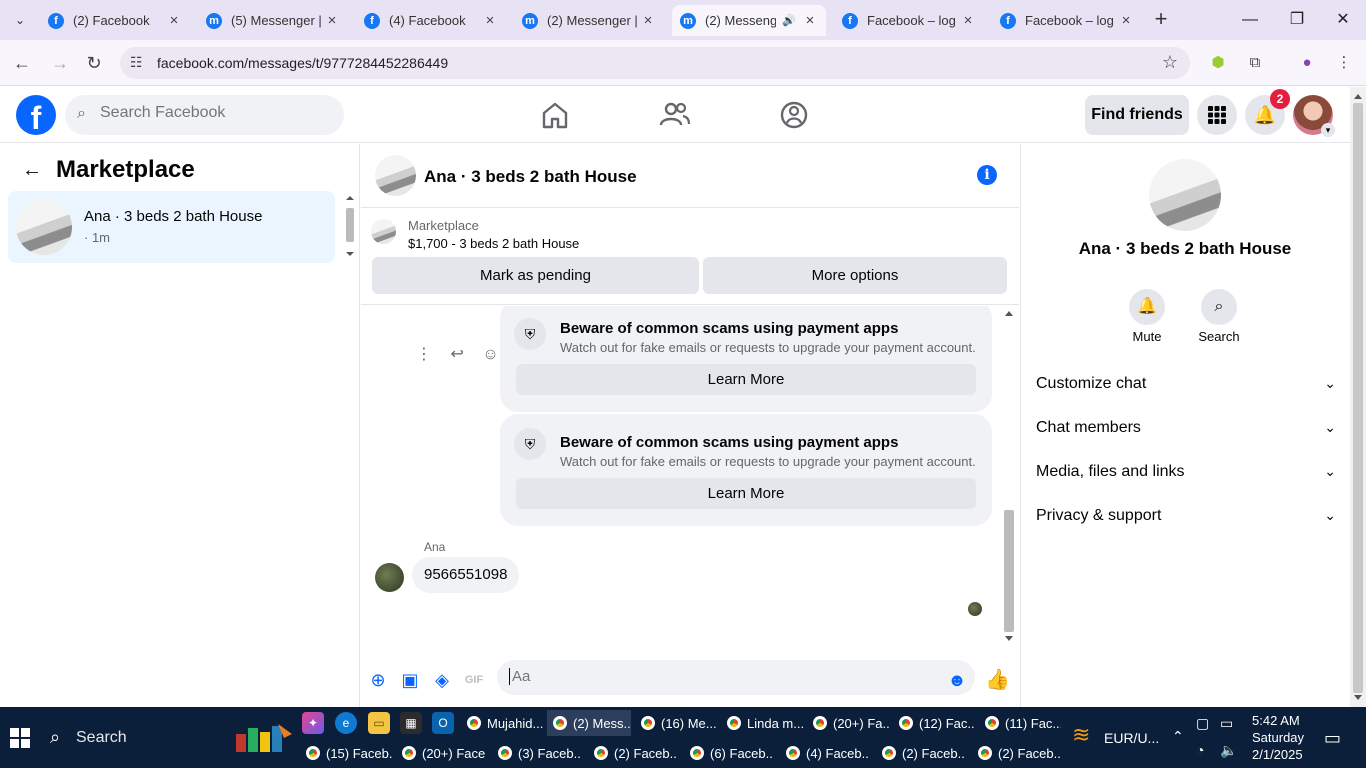  What do you see at coordinates (997, 680) in the screenshot?
I see `thumbs-up-icon: 👍` at bounding box center [997, 680].